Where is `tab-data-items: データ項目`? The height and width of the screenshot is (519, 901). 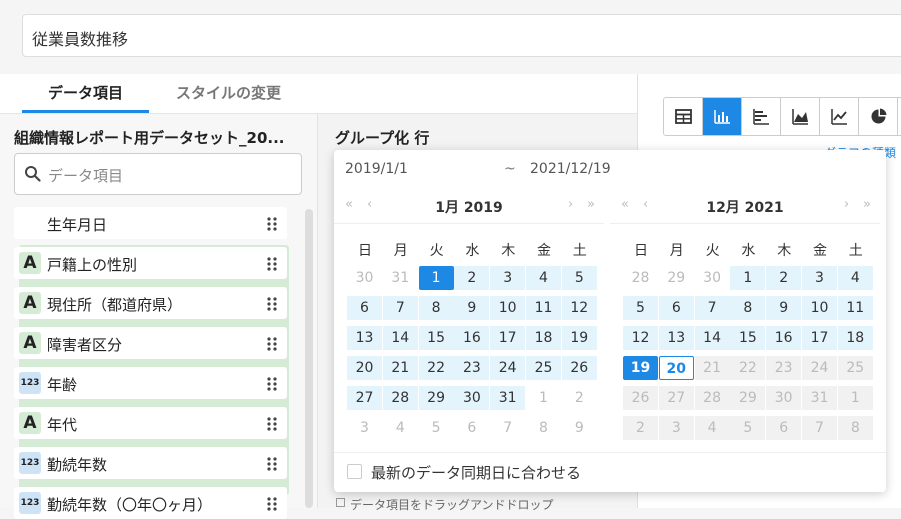
tab-data-items: データ項目 is located at coordinates (85, 97).